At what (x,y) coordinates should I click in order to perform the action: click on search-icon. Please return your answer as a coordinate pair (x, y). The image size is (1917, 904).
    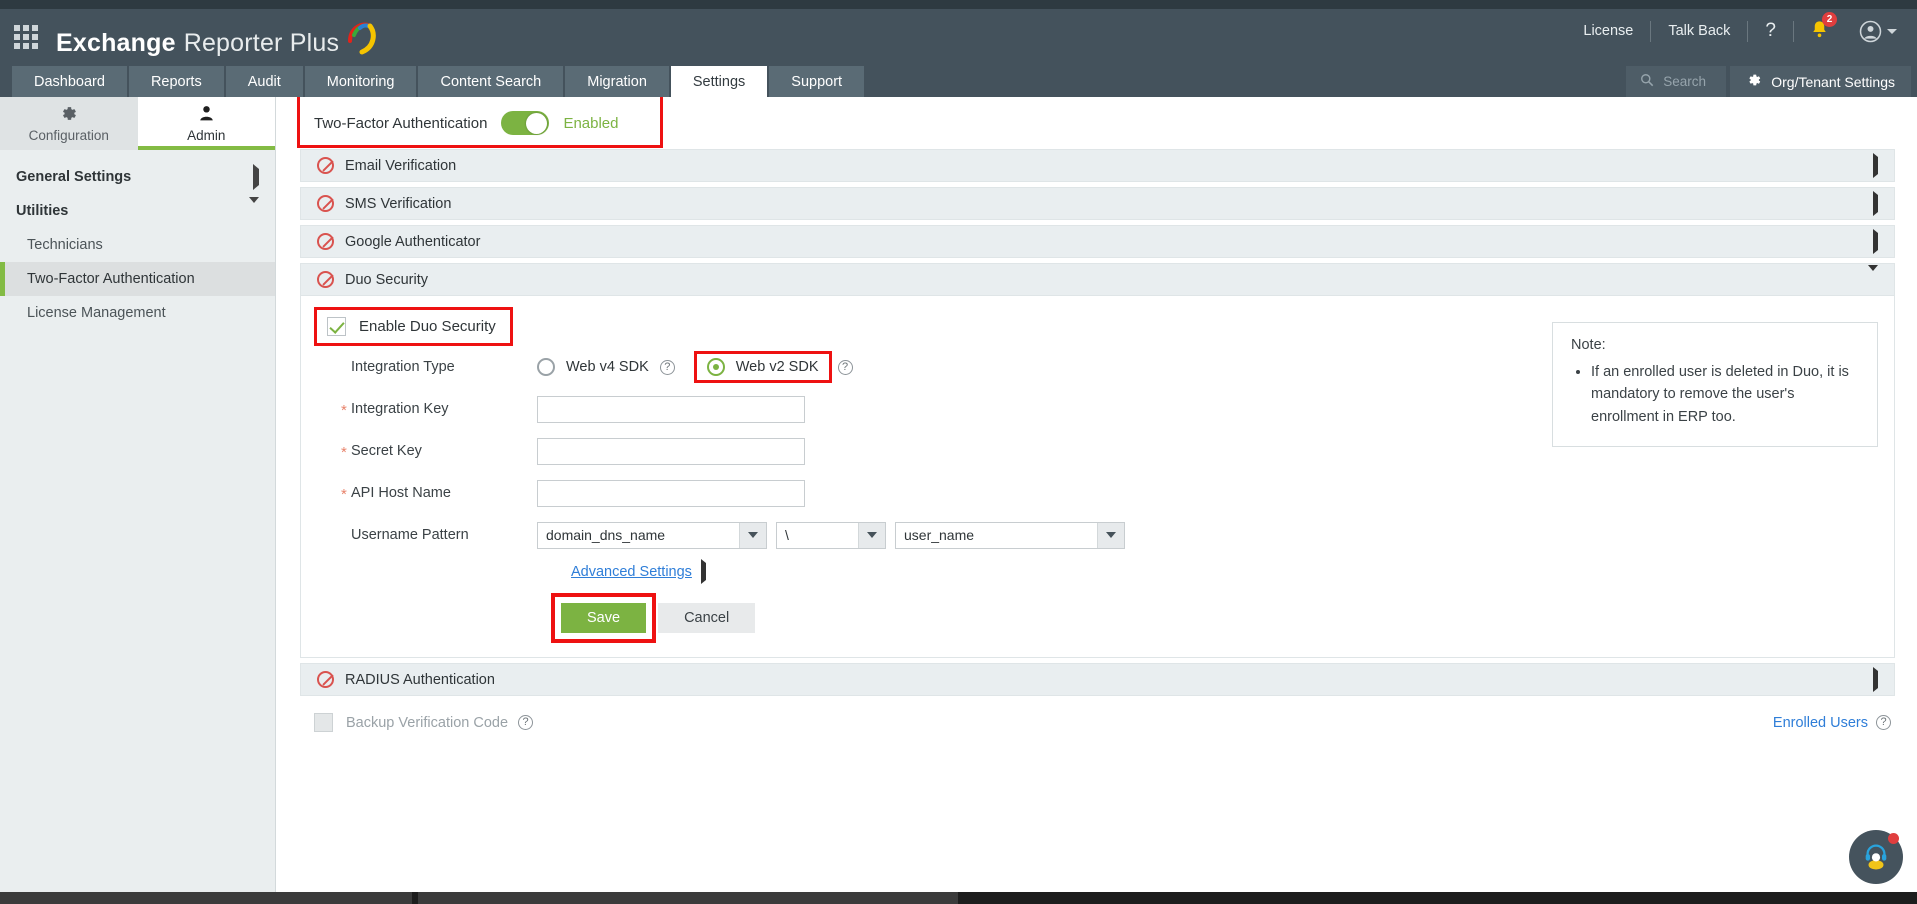
    Looking at the image, I should click on (1647, 81).